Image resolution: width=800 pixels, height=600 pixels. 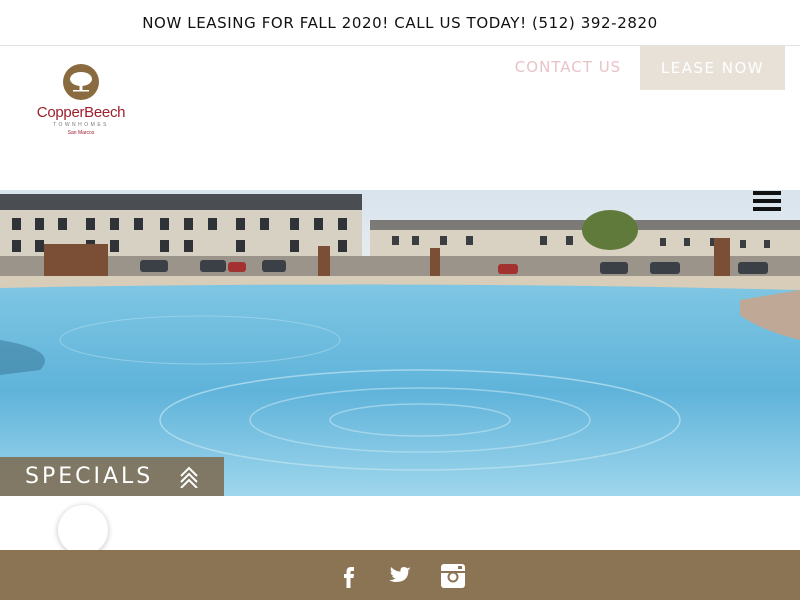 I want to click on tree-logo-icon, so click(x=81, y=82).